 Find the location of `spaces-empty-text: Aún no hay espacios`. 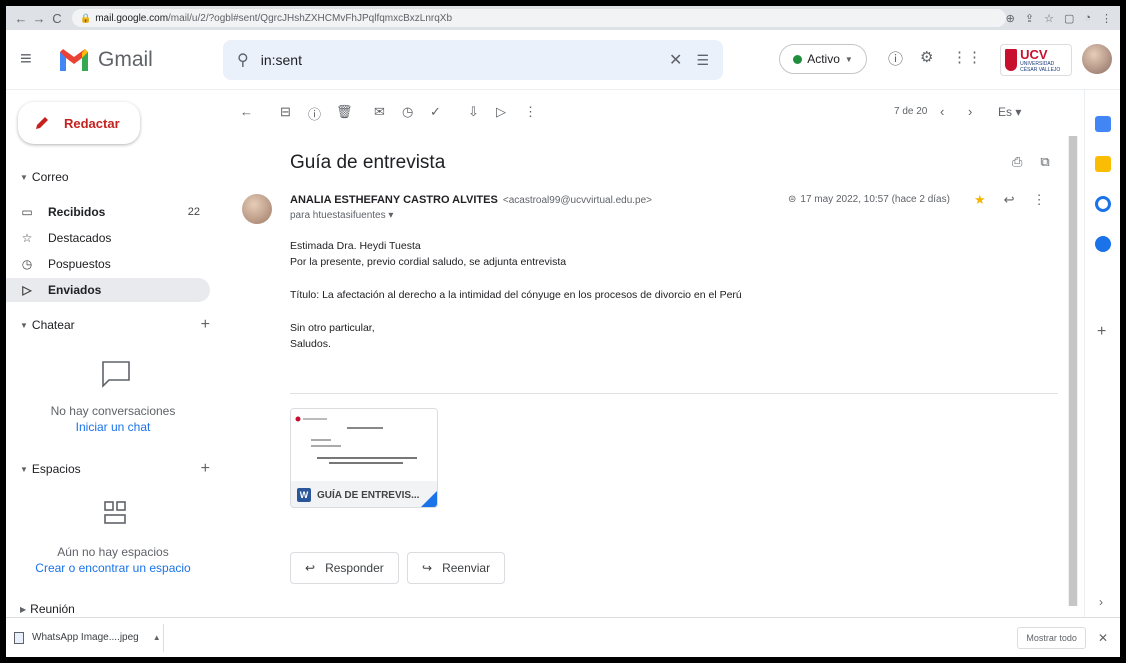

spaces-empty-text: Aún no hay espacios is located at coordinates (113, 552).